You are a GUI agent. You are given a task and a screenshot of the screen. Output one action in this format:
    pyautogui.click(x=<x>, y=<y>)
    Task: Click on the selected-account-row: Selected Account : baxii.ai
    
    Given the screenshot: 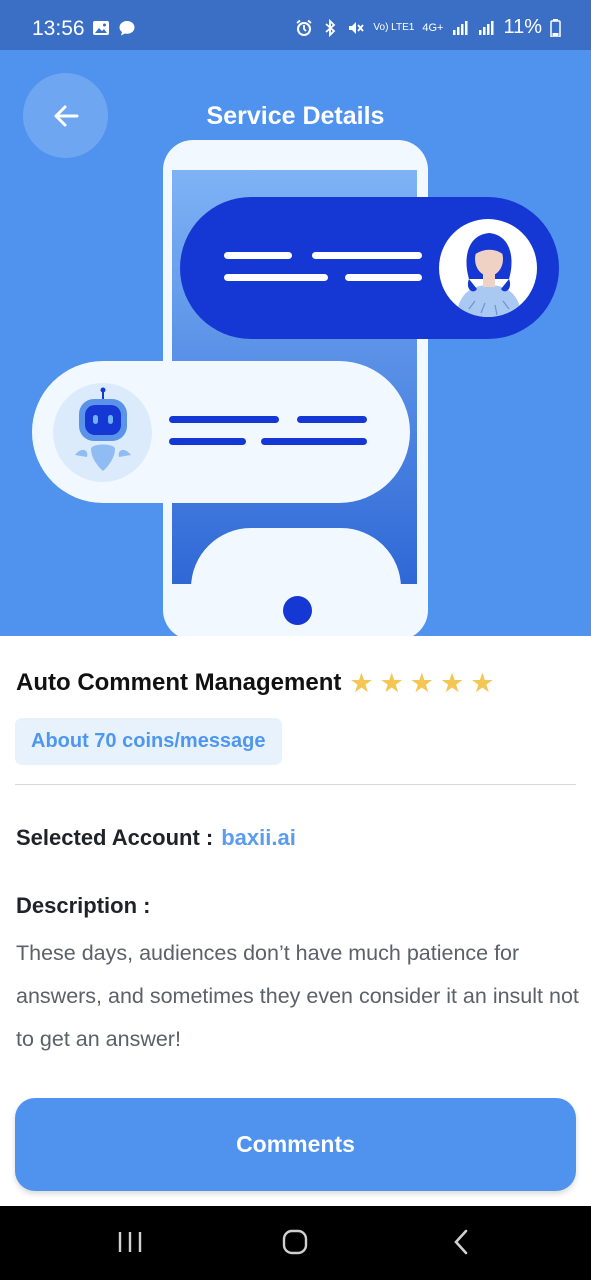 What is the action you would take?
    pyautogui.click(x=156, y=838)
    